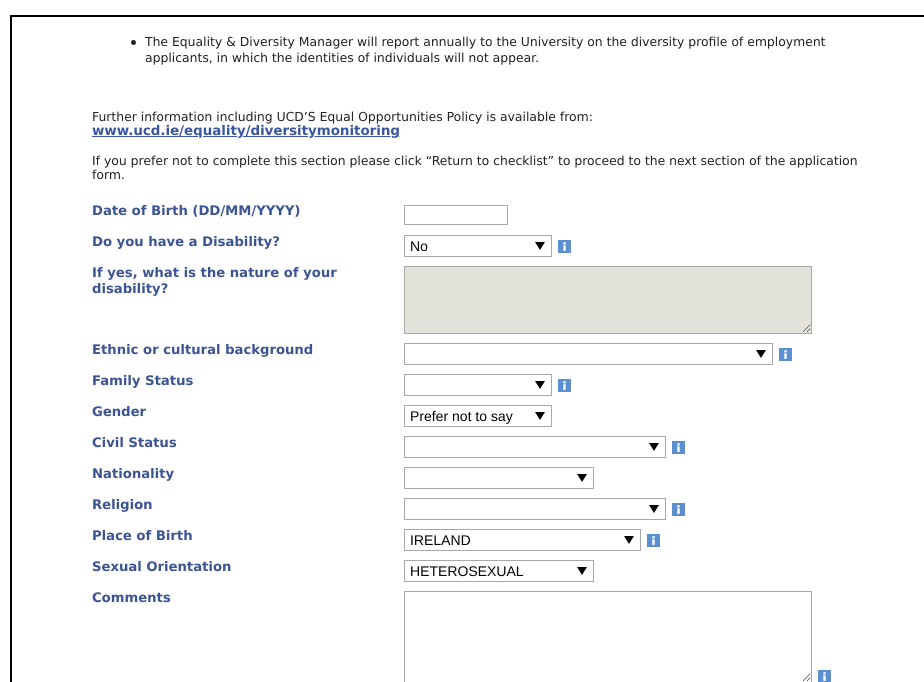 This screenshot has height=682, width=924. I want to click on field-label: Date of Birth (DD/MM/YYYY), so click(197, 212).